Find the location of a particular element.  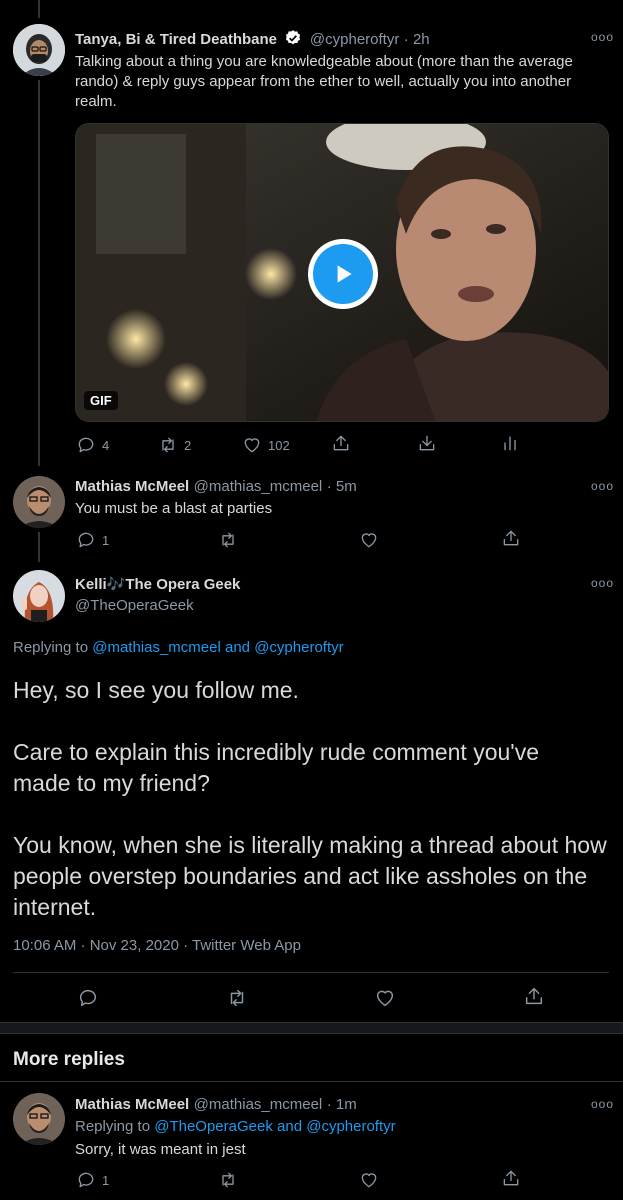

tweet3-share-button is located at coordinates (511, 1178).